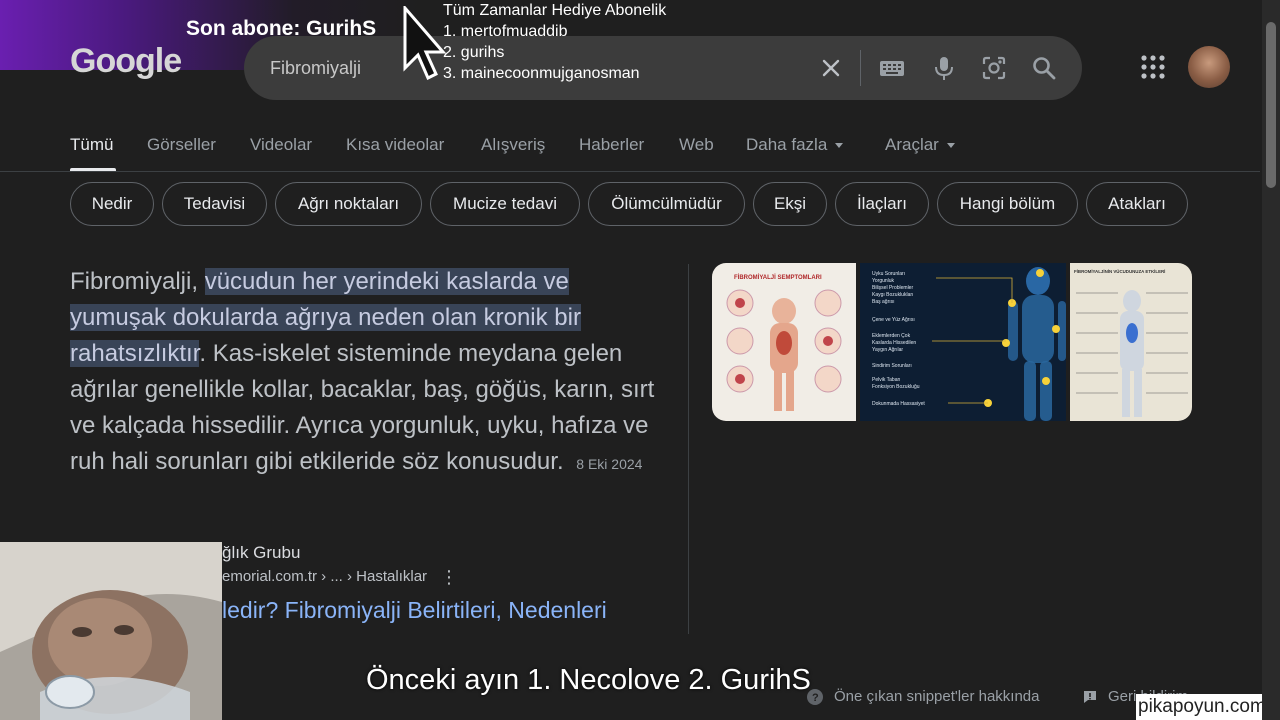 This screenshot has width=1280, height=720. I want to click on result-source-name: ğlık Grubu, so click(261, 553).